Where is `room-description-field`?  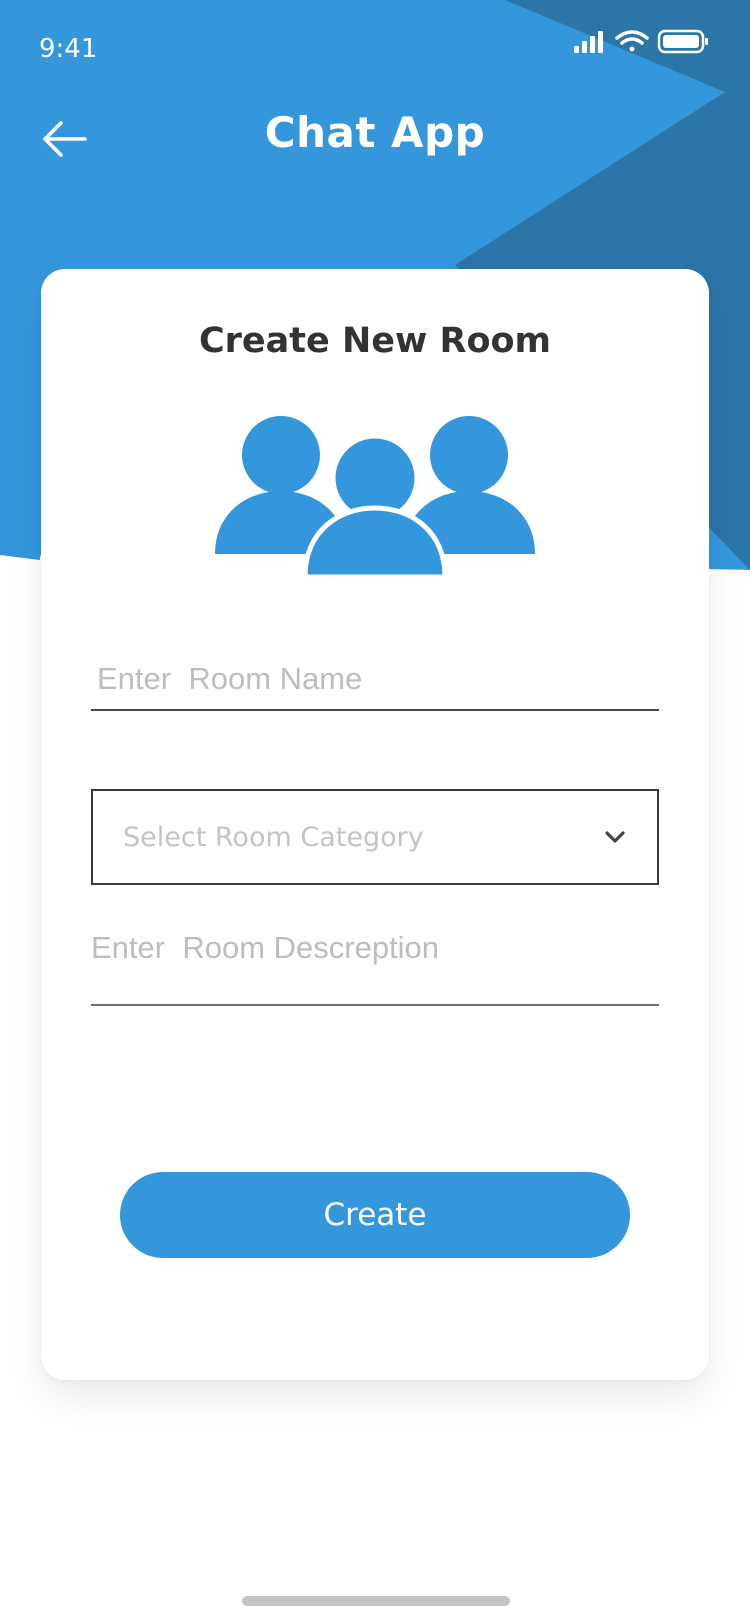
room-description-field is located at coordinates (375, 965).